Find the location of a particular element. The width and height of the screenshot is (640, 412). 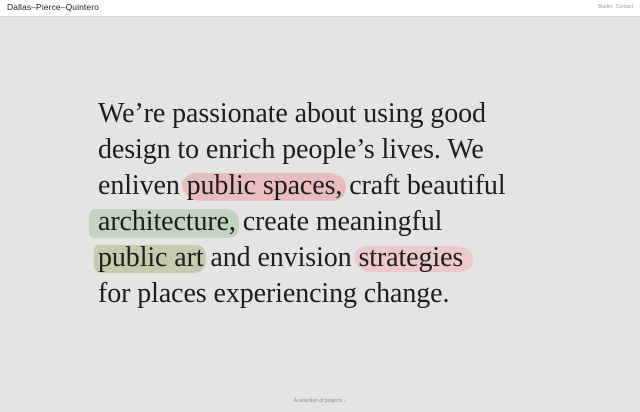

projects-scroll-link: A selection of projects ↓ is located at coordinates (320, 401).